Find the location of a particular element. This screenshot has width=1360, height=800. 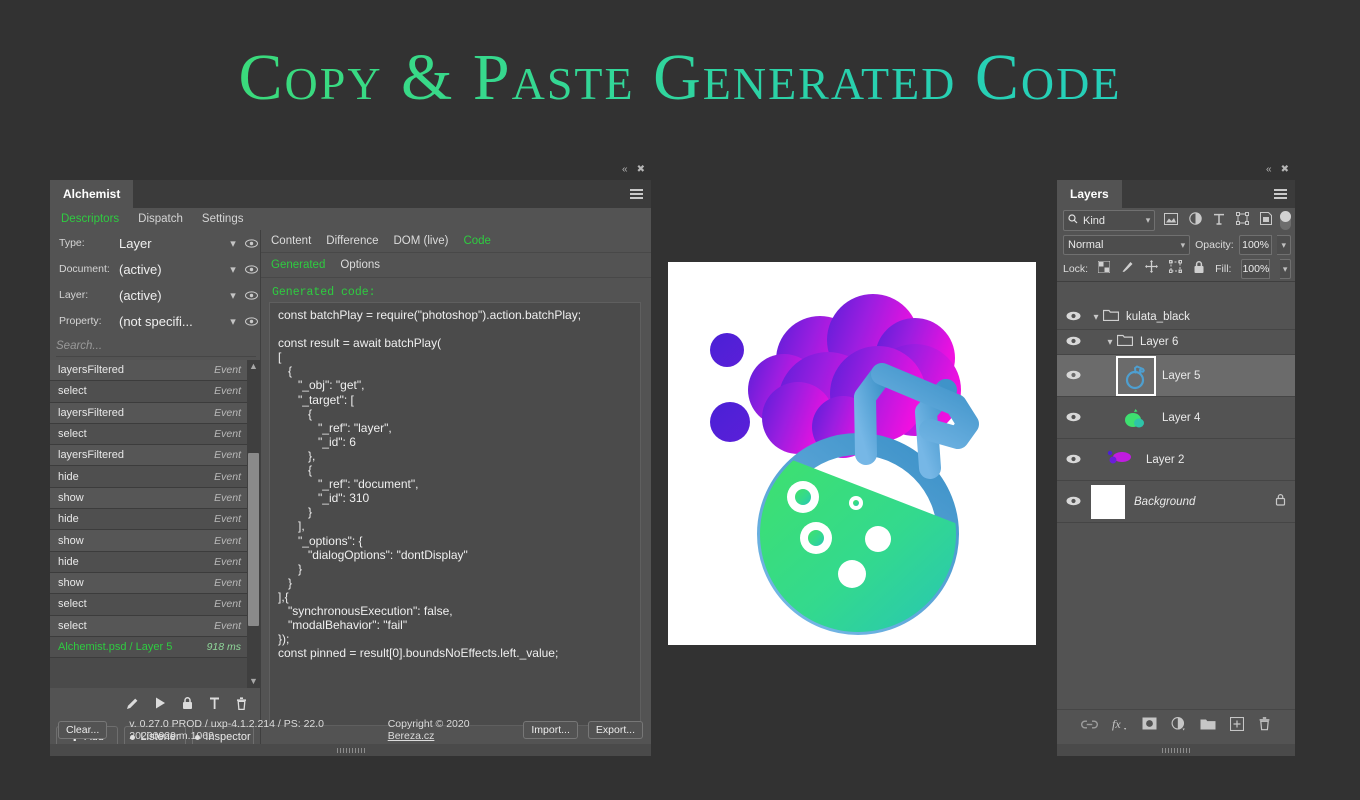

adjustment-layer-icon is located at coordinates (1178, 726).